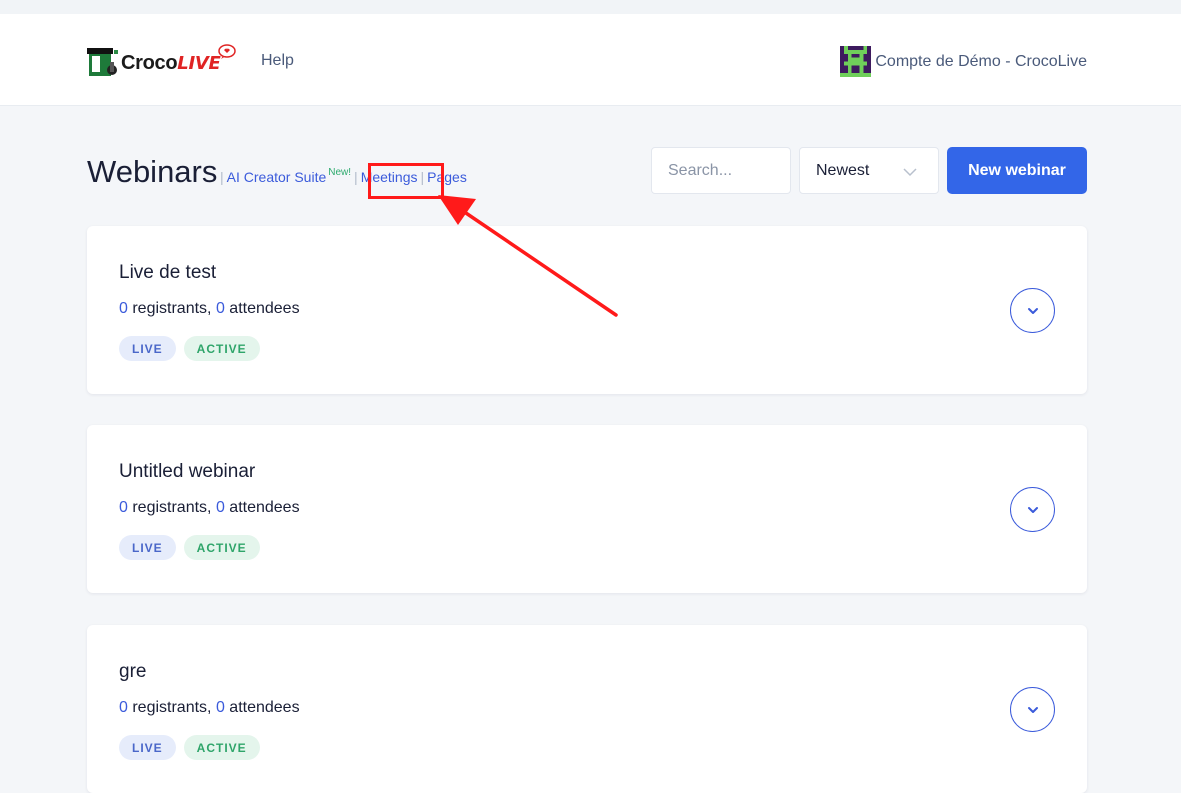 The height and width of the screenshot is (793, 1181). What do you see at coordinates (856, 61) in the screenshot?
I see `avatar` at bounding box center [856, 61].